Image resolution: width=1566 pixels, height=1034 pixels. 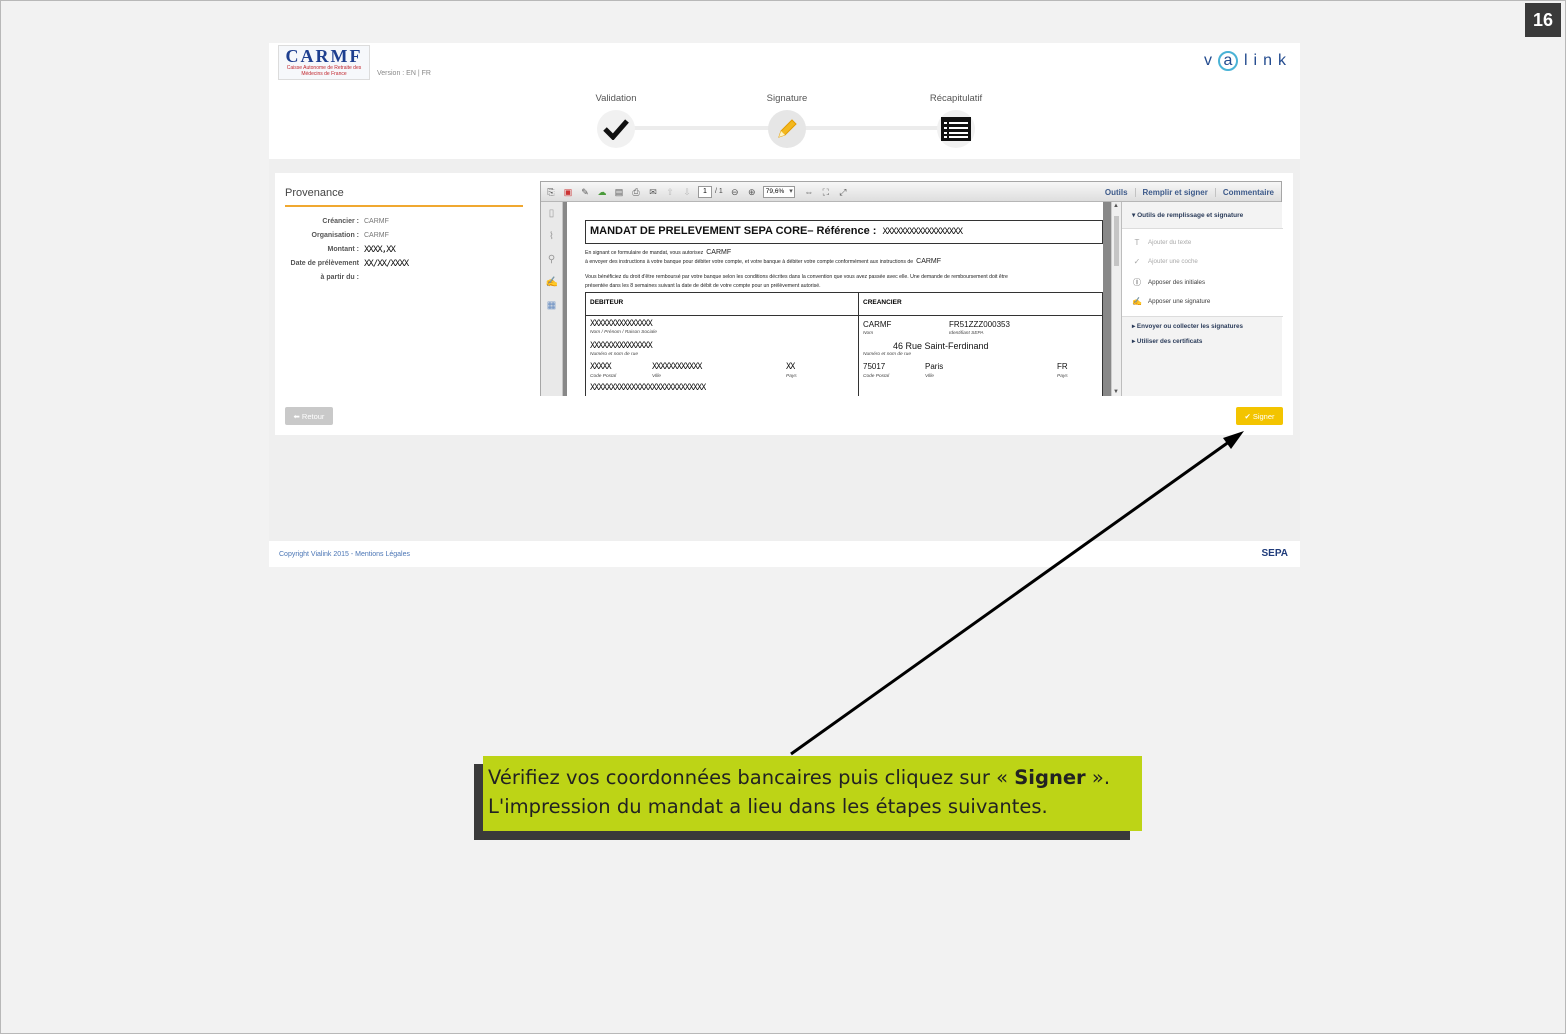 I want to click on signer-button: ✔ Signer, so click(x=1259, y=416).